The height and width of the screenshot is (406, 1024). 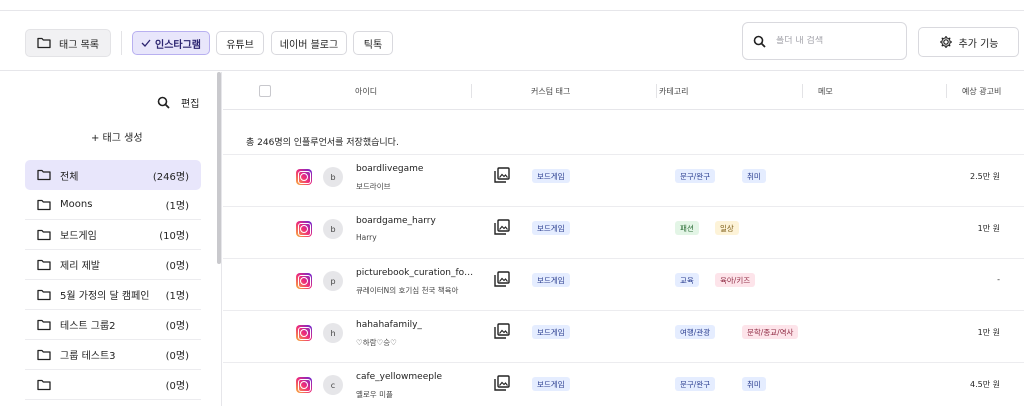 What do you see at coordinates (623, 91) in the screenshot?
I see `table-header: 아이디 커스텀 태그 카테고리 메모 예상 광고비` at bounding box center [623, 91].